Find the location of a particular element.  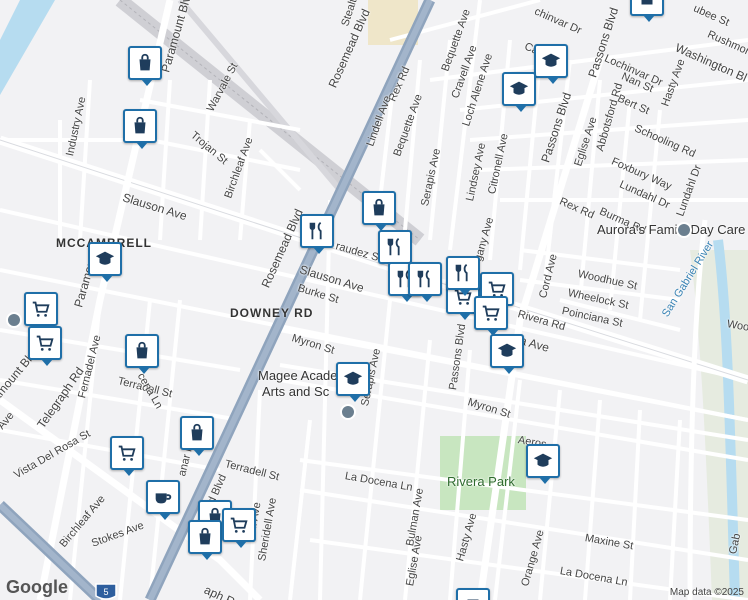

generic-marker-bottom is located at coordinates (473, 594).